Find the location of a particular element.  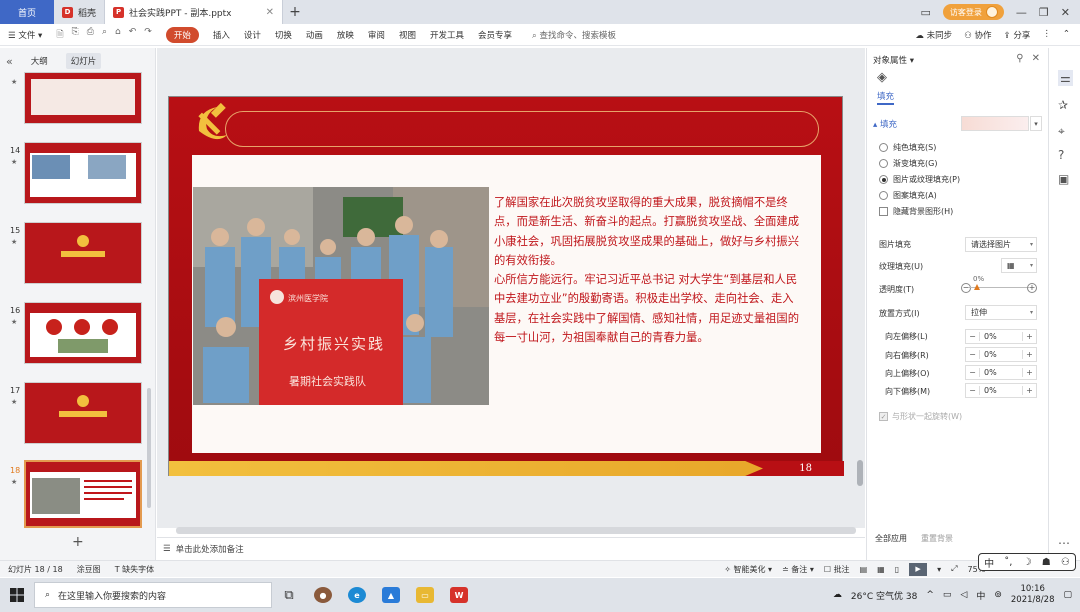

team-photo: 滨州医学院 乡村振兴实践 暑期社会实践队 is located at coordinates (341, 296).